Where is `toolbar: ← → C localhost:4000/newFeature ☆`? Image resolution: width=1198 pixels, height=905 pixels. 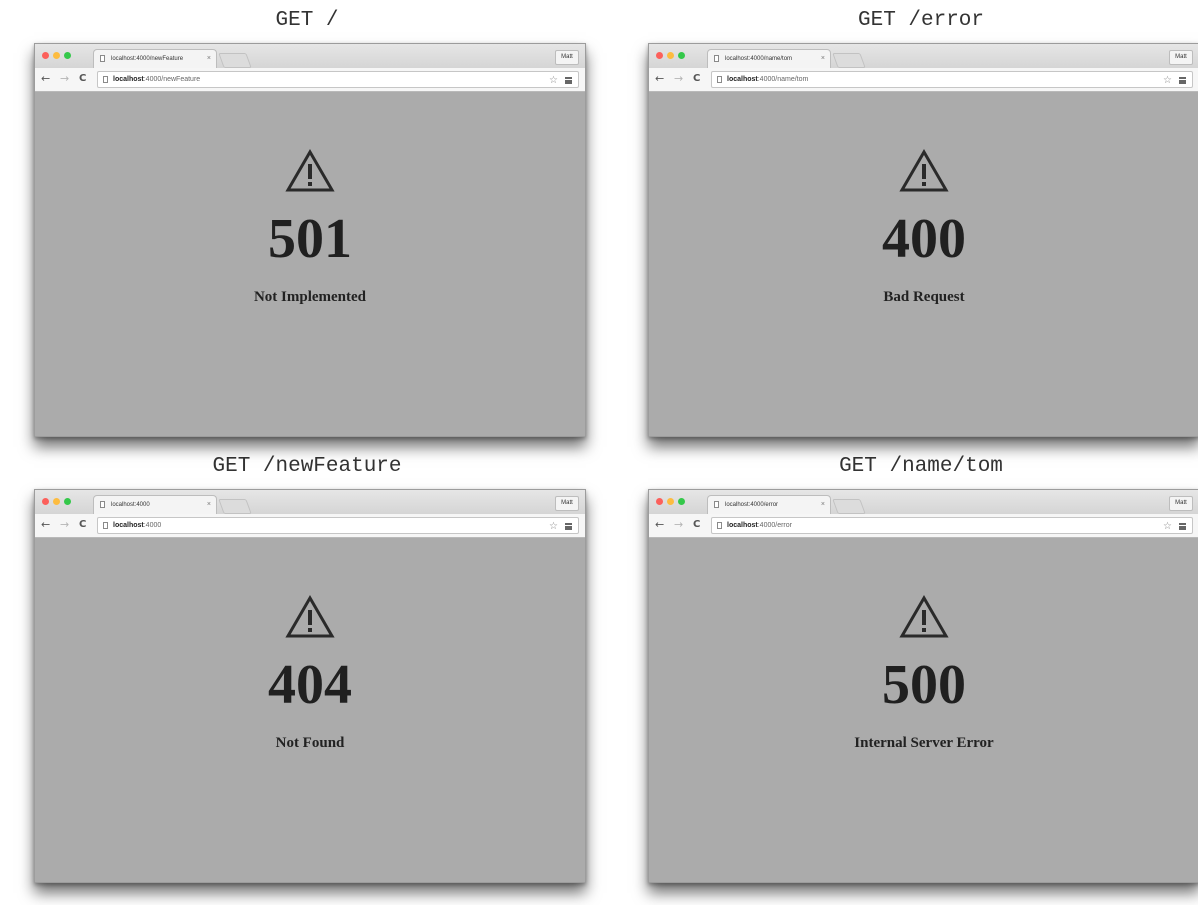
toolbar: ← → C localhost:4000/newFeature ☆ is located at coordinates (310, 80).